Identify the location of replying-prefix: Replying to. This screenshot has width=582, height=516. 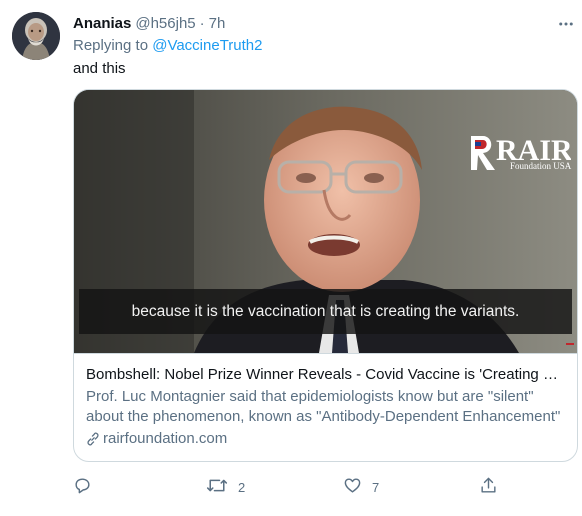
(113, 45).